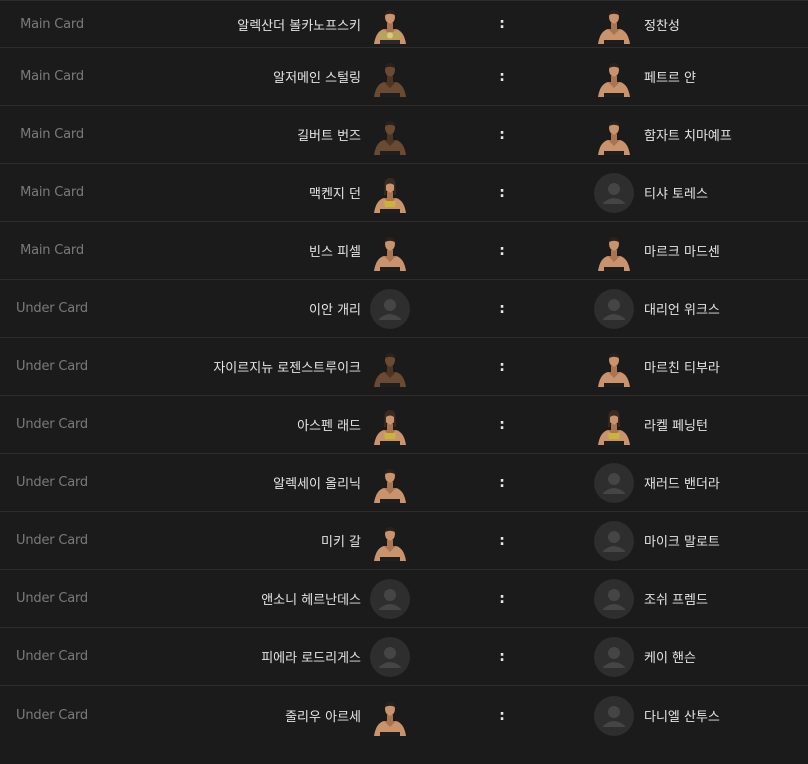  Describe the element at coordinates (688, 134) in the screenshot. I see `right-fighter-name: 함자트 치마예프` at that location.